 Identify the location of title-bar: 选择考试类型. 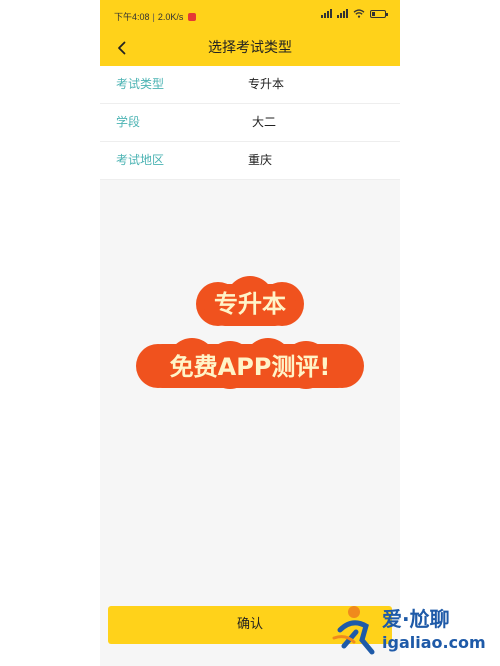
(250, 48).